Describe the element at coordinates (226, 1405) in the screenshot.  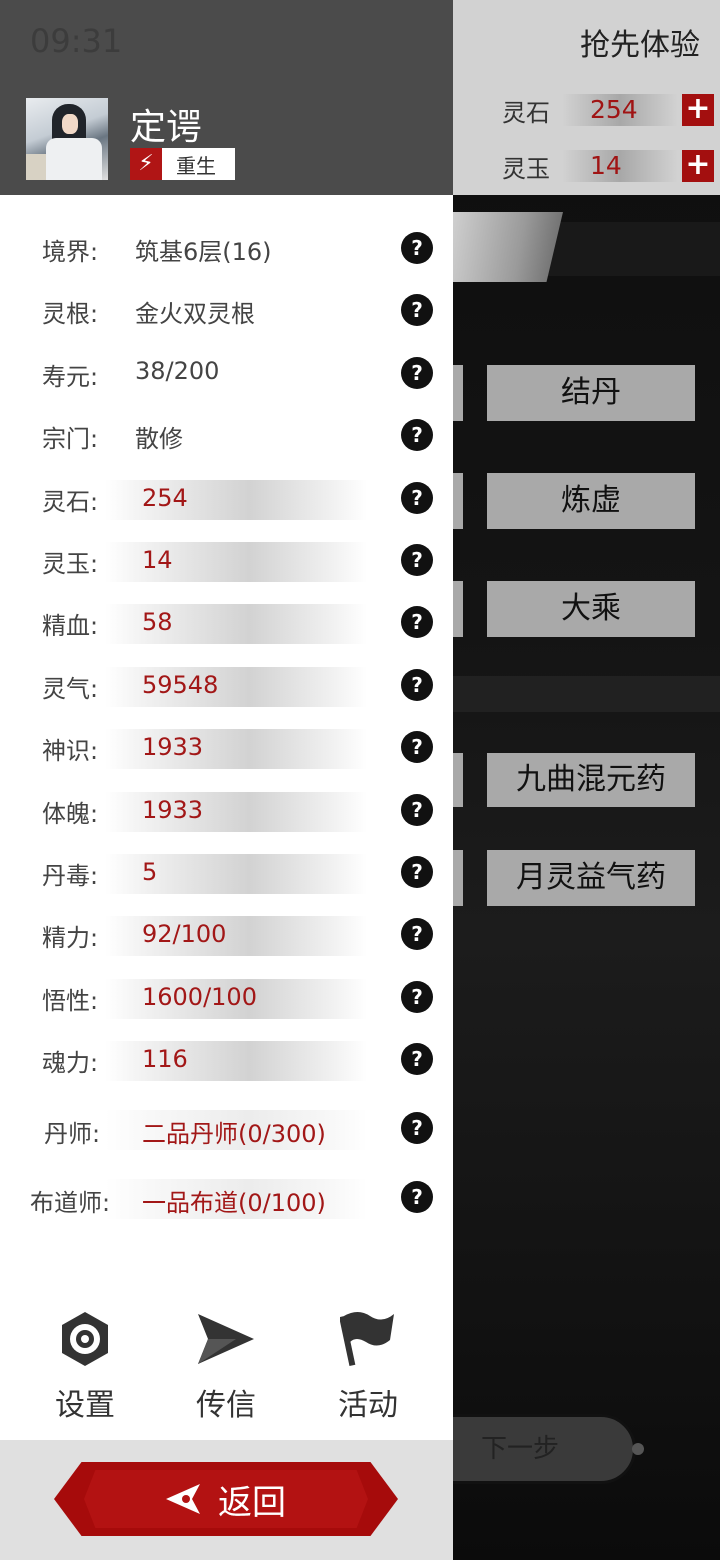
I see `message-label: 传信` at that location.